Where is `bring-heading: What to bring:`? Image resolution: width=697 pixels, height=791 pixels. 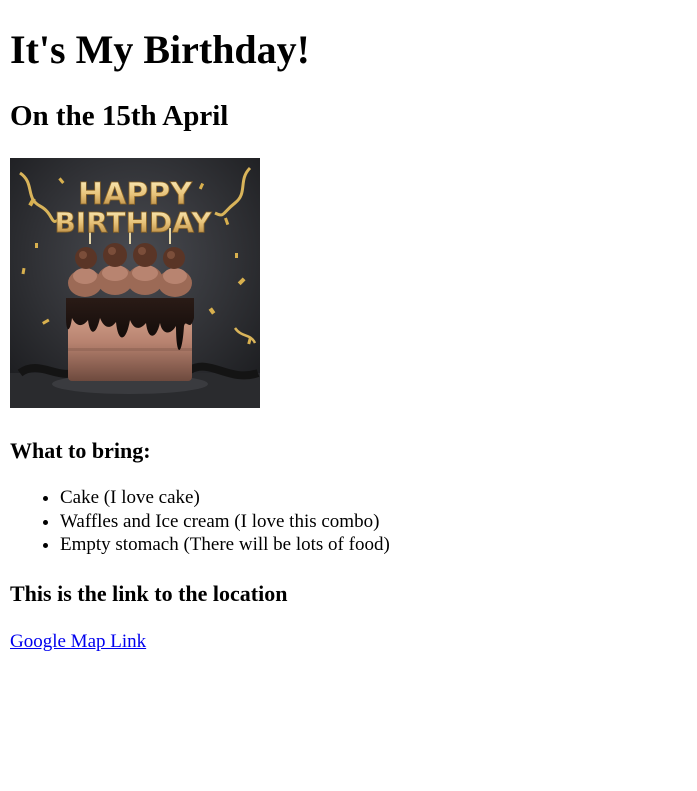
bring-heading: What to bring: is located at coordinates (80, 450).